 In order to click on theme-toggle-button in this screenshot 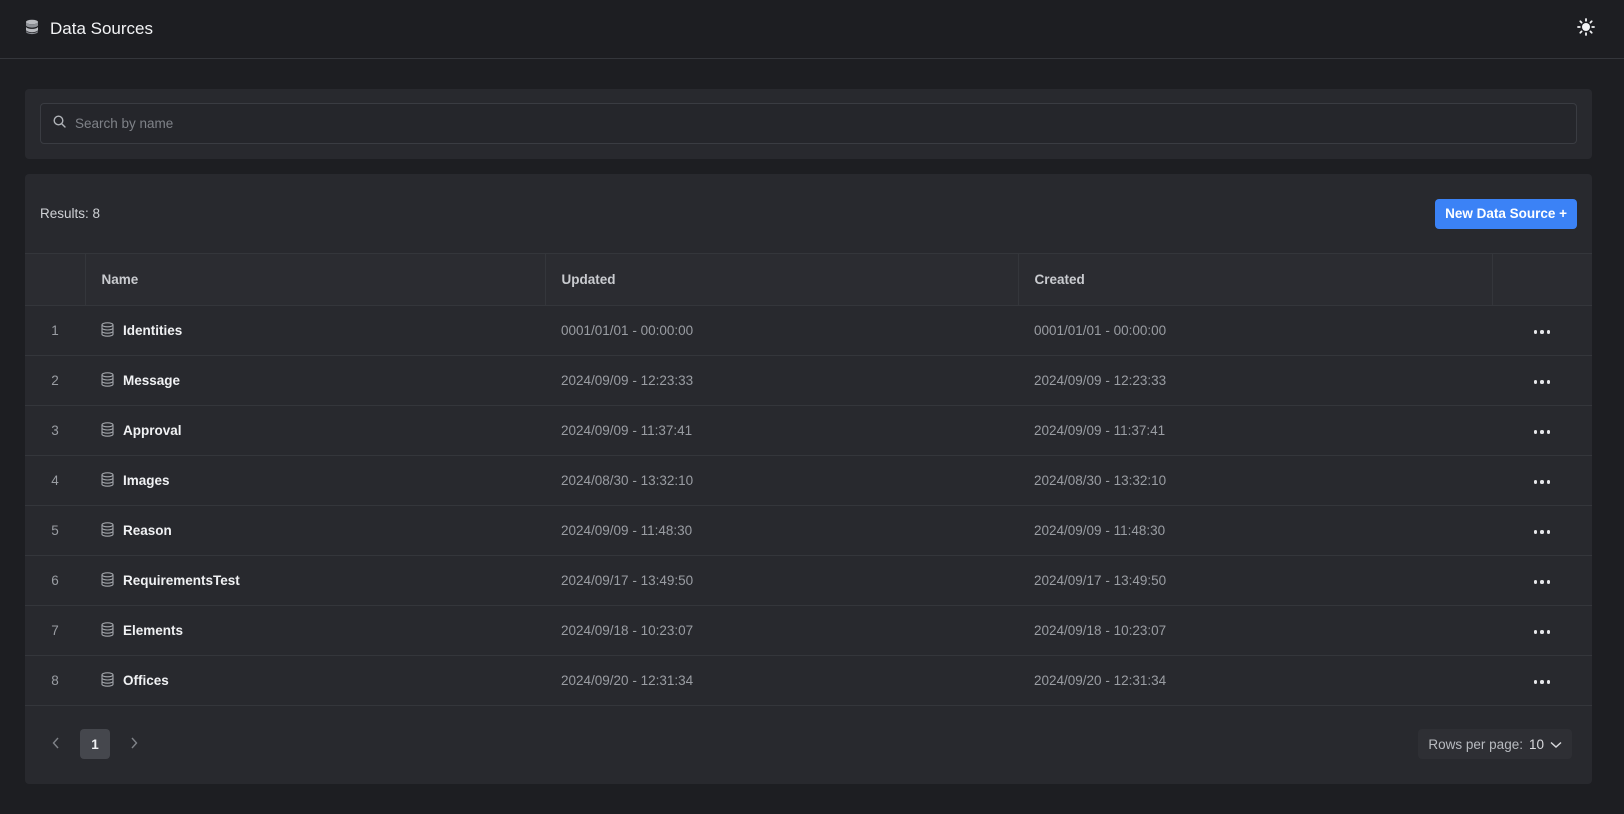, I will do `click(1586, 29)`.